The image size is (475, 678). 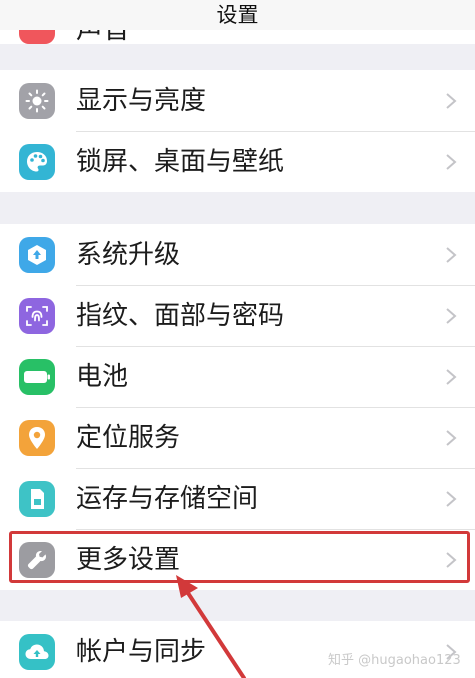 What do you see at coordinates (237, 376) in the screenshot?
I see `settings-item-battery: 电池` at bounding box center [237, 376].